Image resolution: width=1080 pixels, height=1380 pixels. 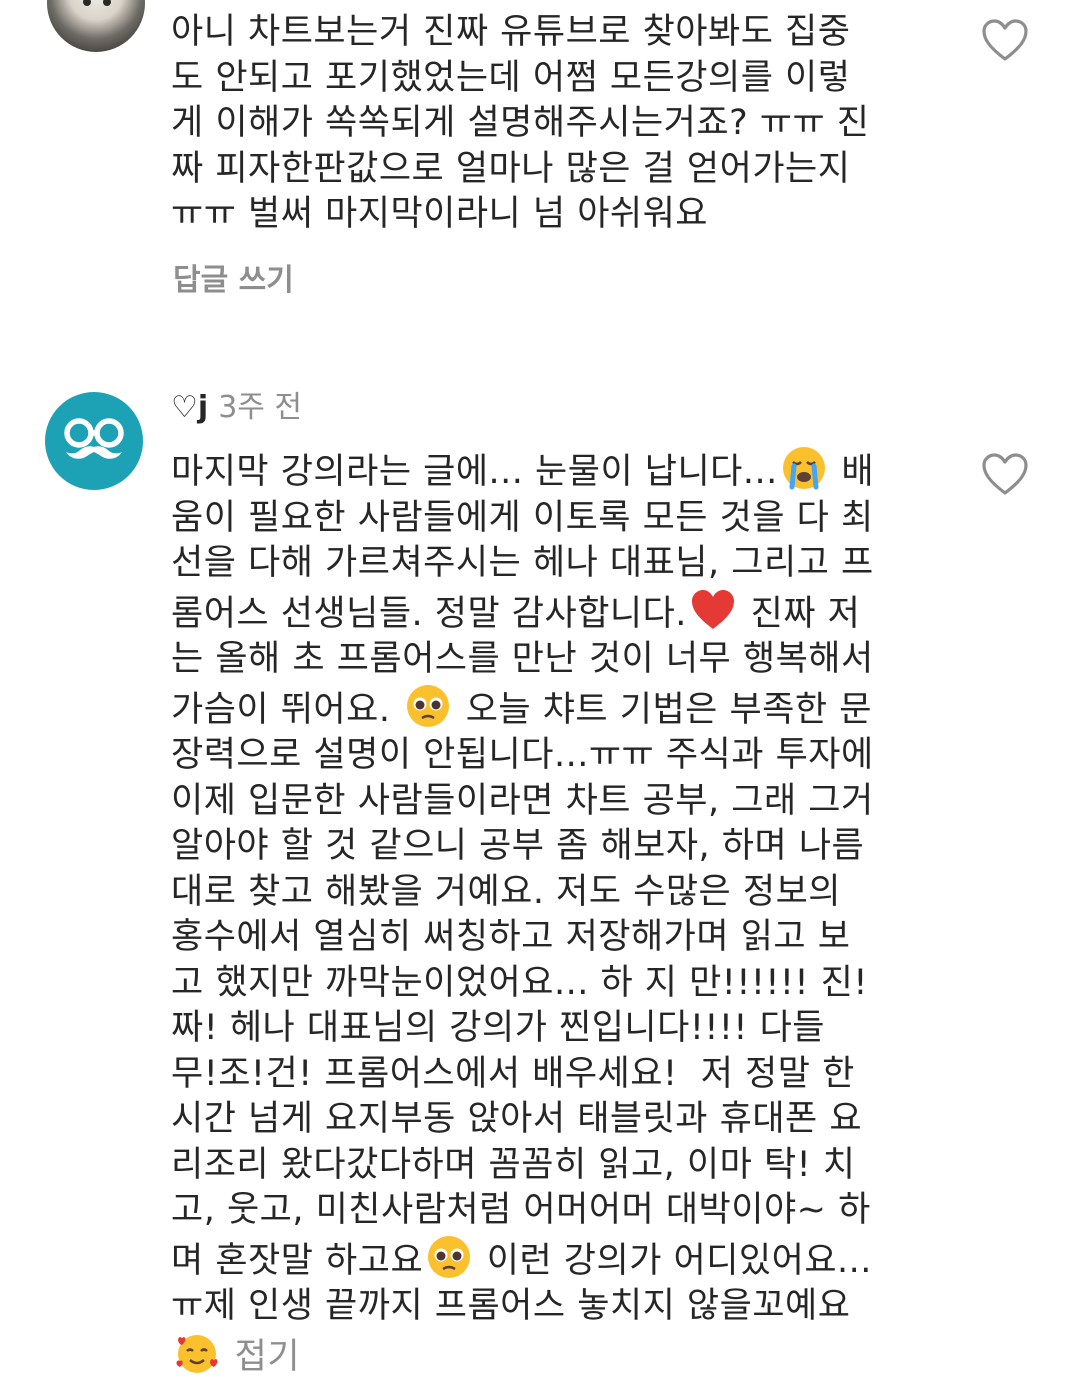 What do you see at coordinates (260, 407) in the screenshot?
I see `timestamp: 3주 전` at bounding box center [260, 407].